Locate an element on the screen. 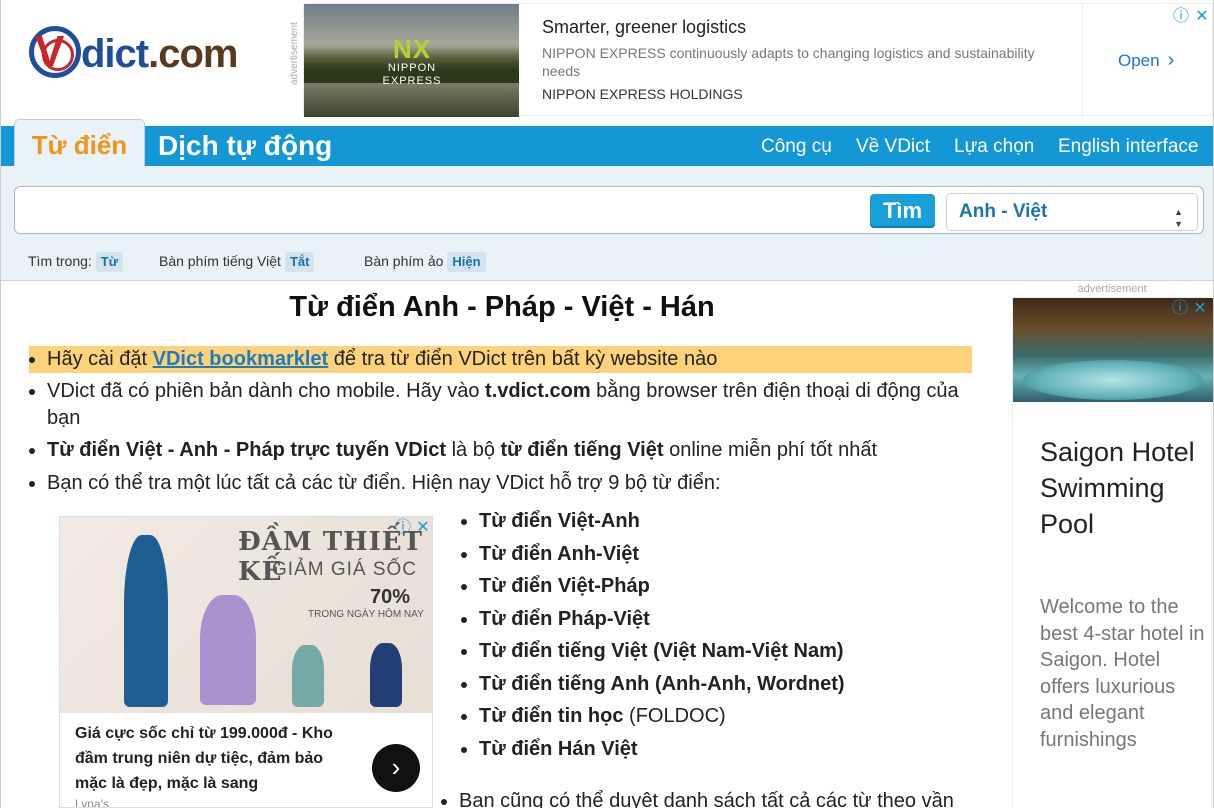 This screenshot has height=808, width=1214. language-select-value: Anh - Việt is located at coordinates (1003, 211).